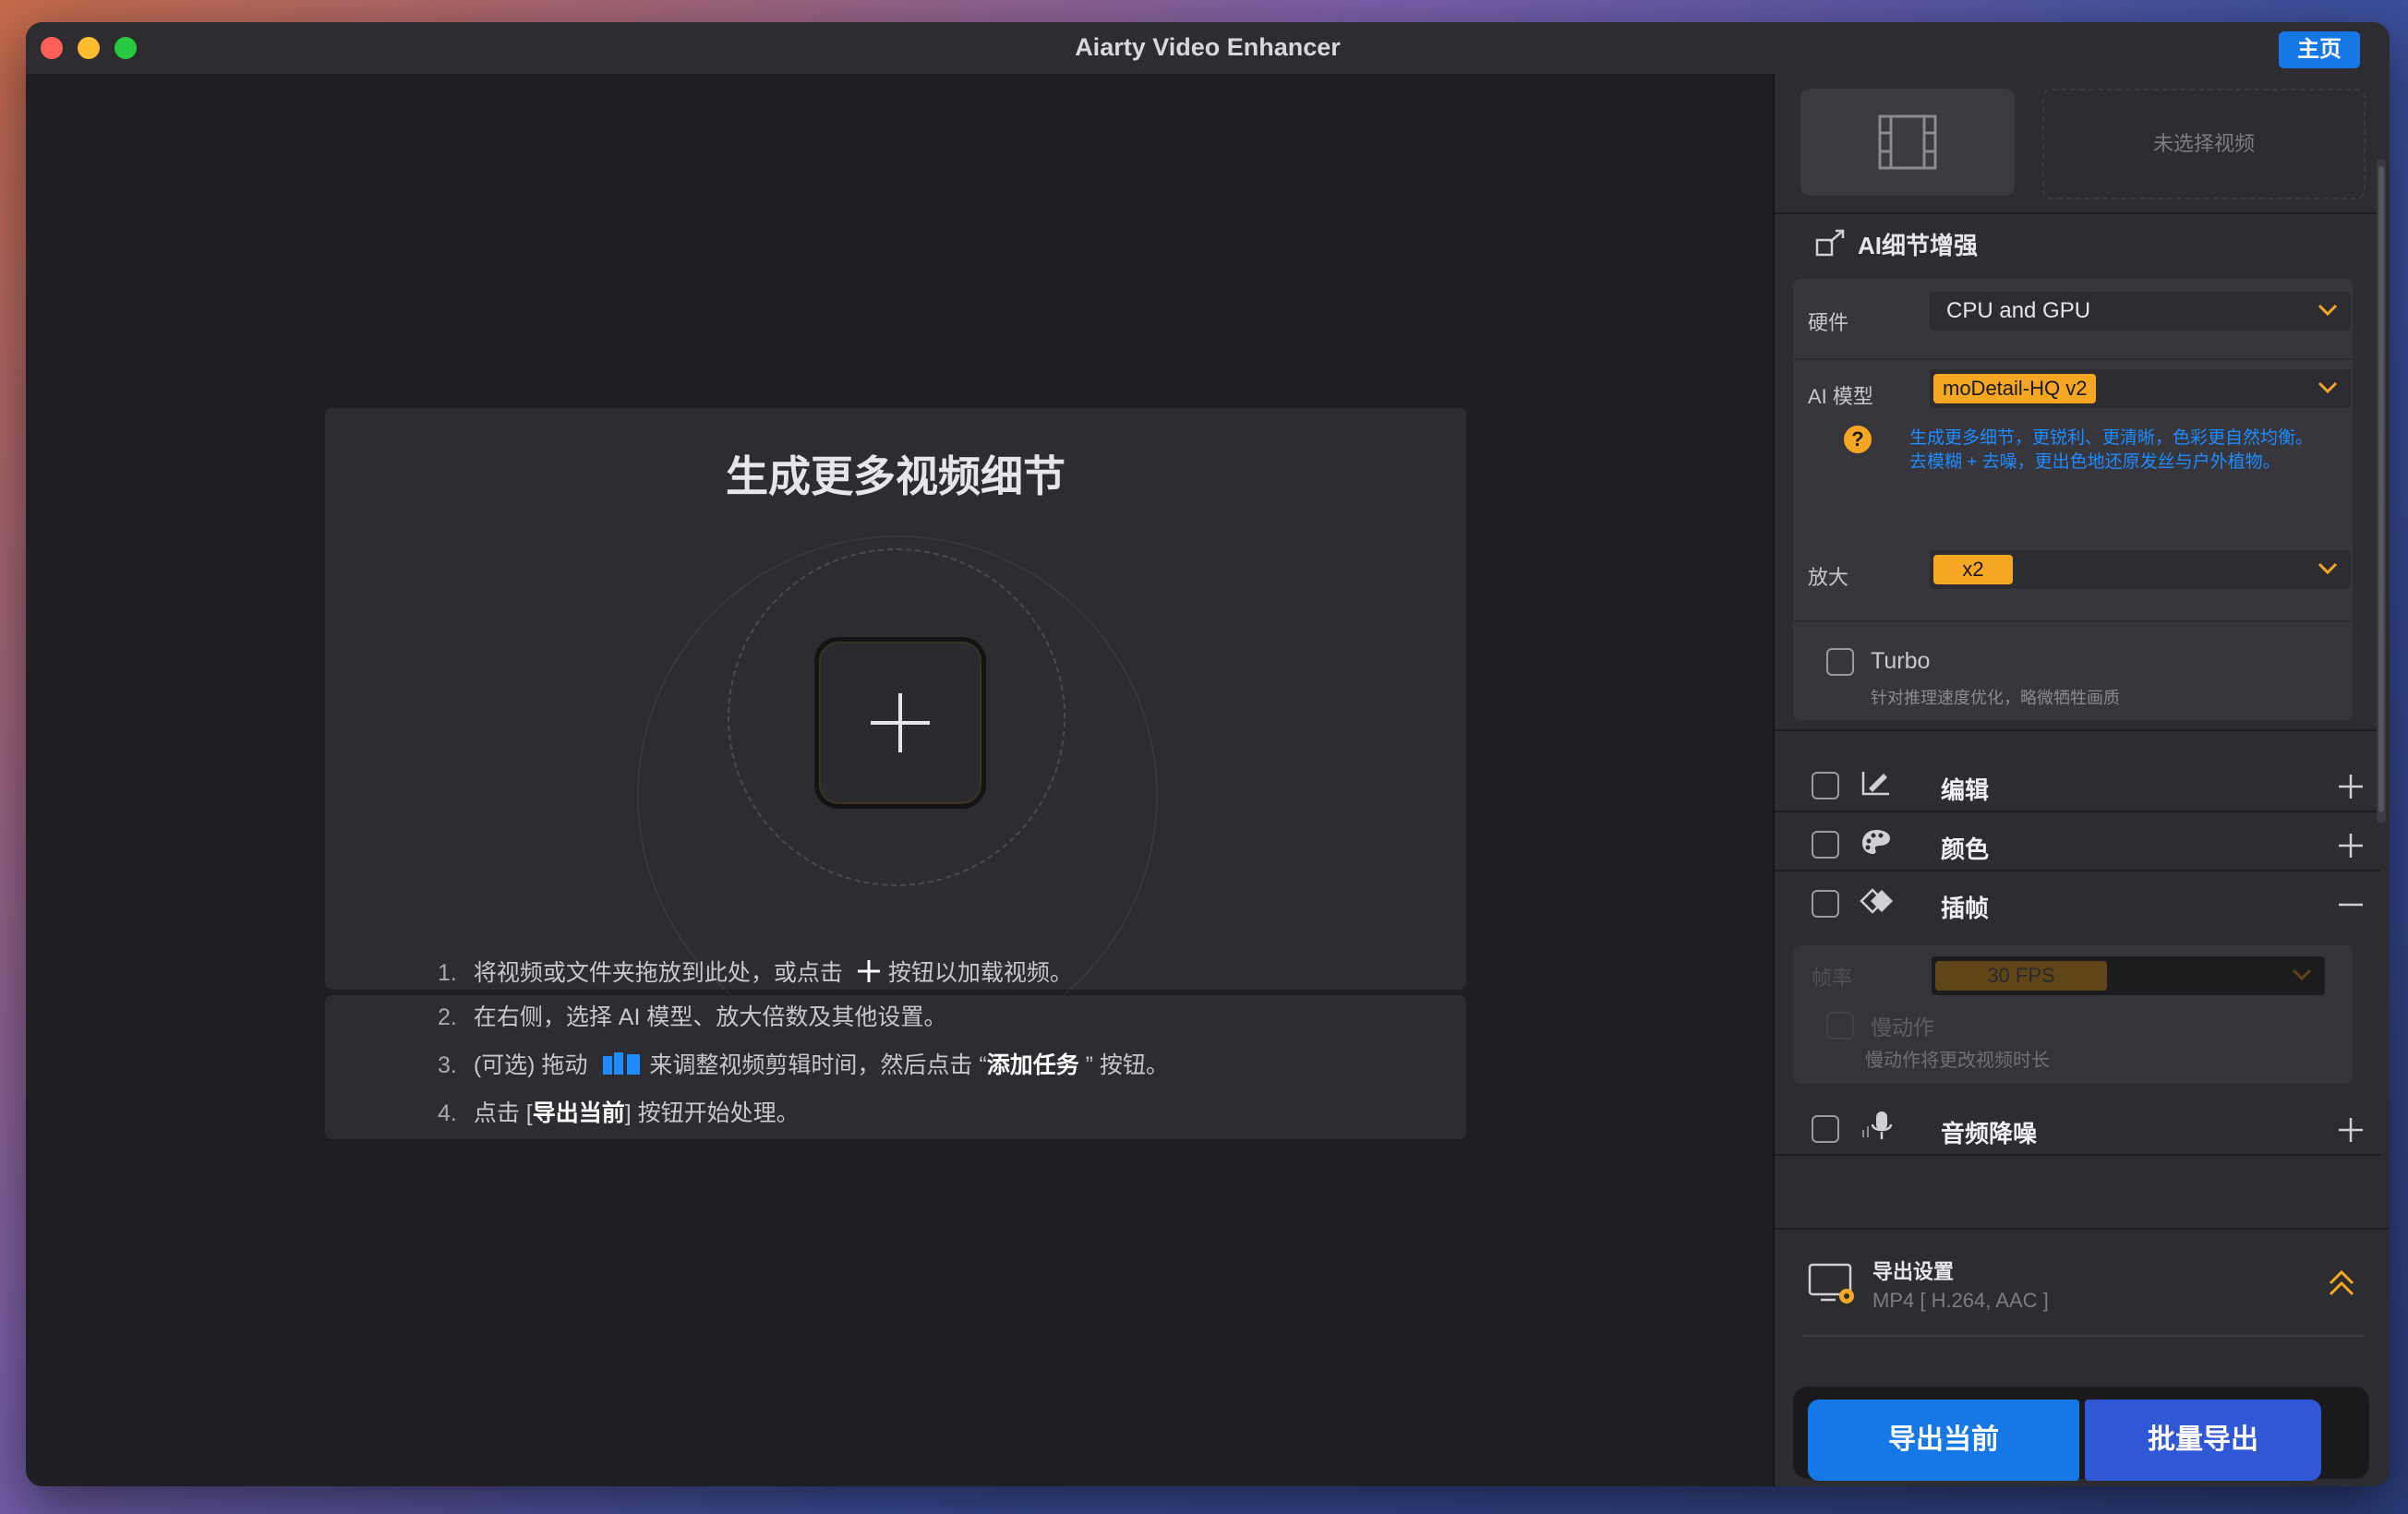  What do you see at coordinates (2140, 388) in the screenshot?
I see `ai-model-select: moDetail-HQ v2` at bounding box center [2140, 388].